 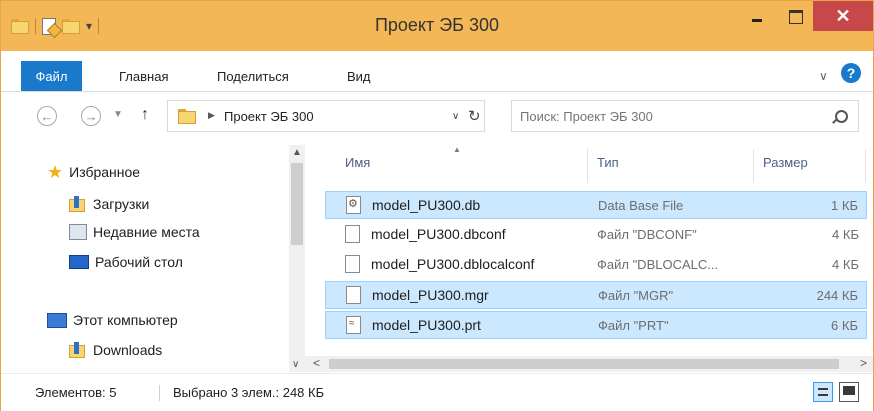 I want to click on forward-icon: →, so click(x=91, y=116).